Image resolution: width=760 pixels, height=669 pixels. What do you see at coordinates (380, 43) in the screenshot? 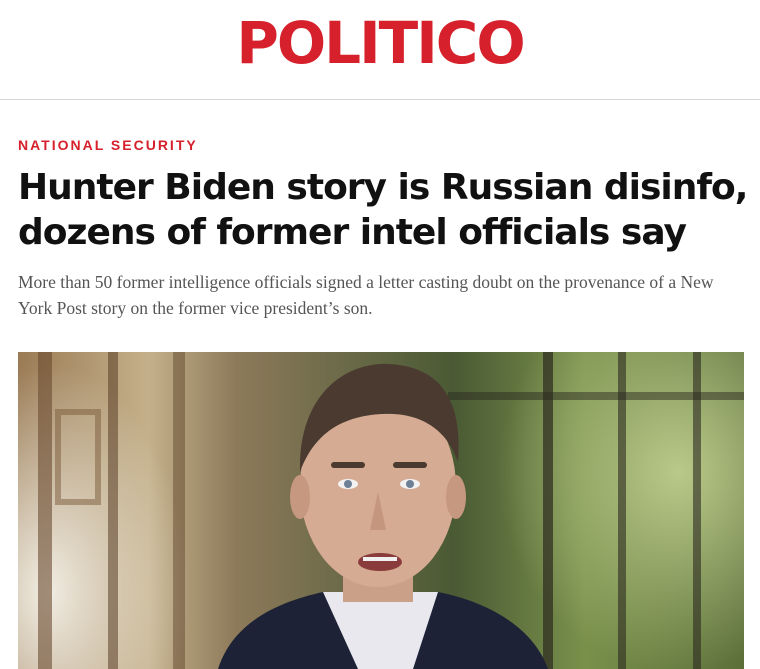
I see `politico-logo: POLITICO` at bounding box center [380, 43].